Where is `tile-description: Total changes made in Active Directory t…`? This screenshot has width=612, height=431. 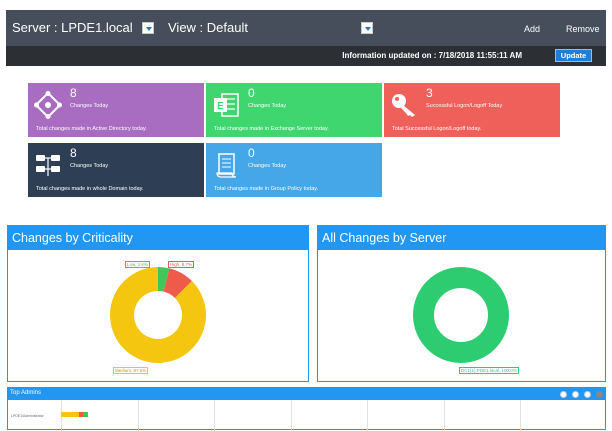 tile-description: Total changes made in Active Directory t… is located at coordinates (91, 129).